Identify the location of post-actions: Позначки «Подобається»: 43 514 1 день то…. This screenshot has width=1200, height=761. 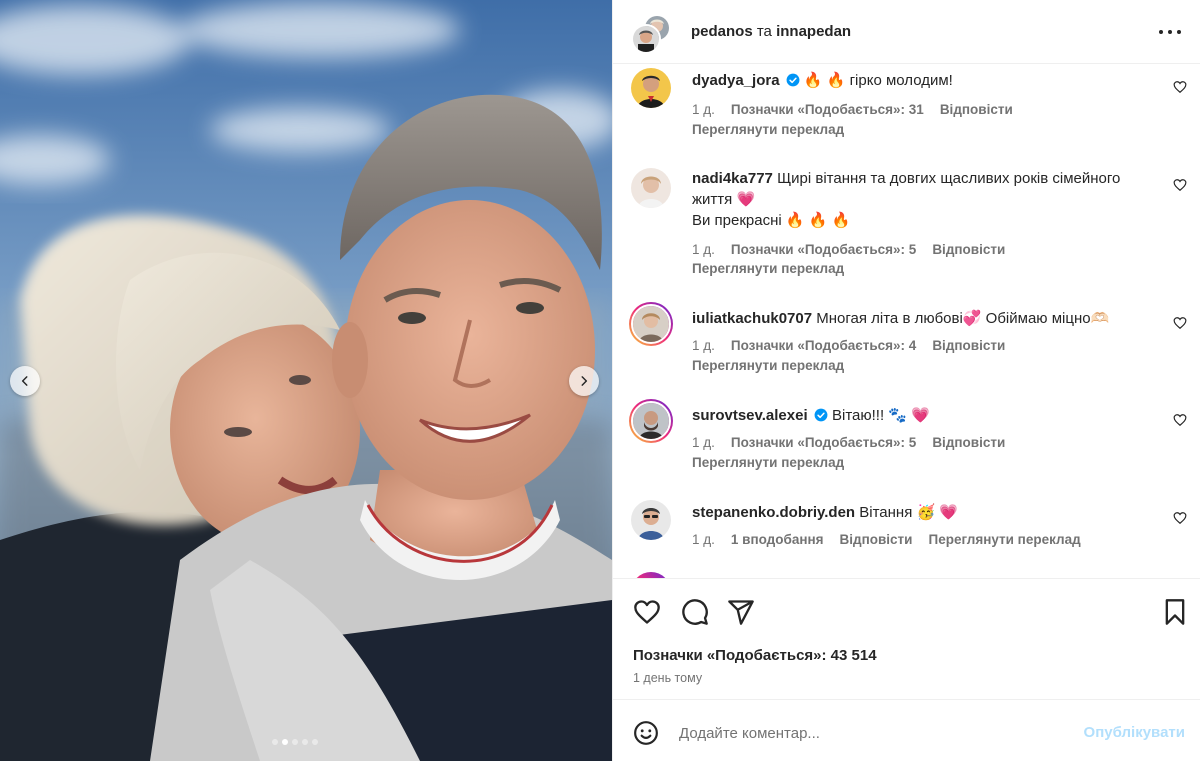
(906, 668).